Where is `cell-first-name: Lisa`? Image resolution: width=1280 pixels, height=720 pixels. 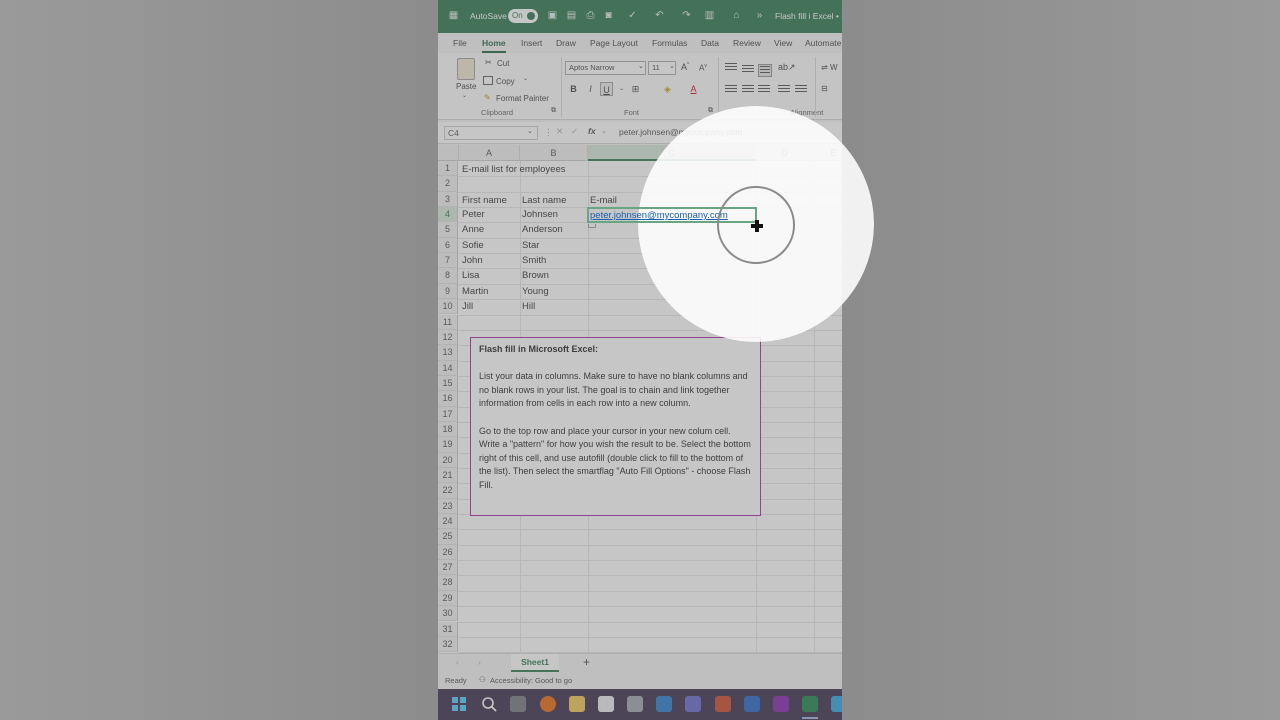 cell-first-name: Lisa is located at coordinates (470, 275).